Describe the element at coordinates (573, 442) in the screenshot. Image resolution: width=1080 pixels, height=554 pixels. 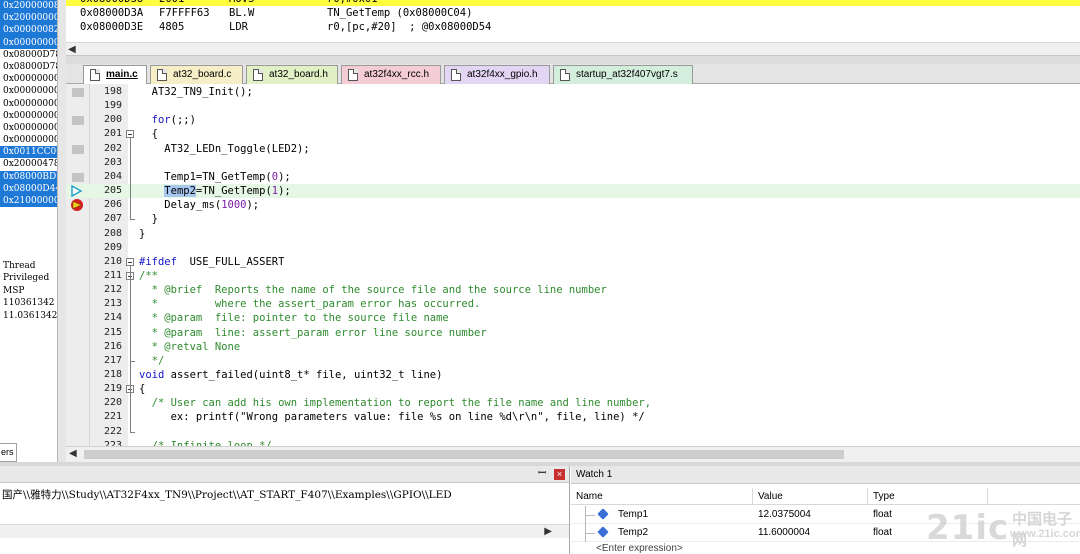
I see `code-line: 223 /* Infinite loop */` at that location.